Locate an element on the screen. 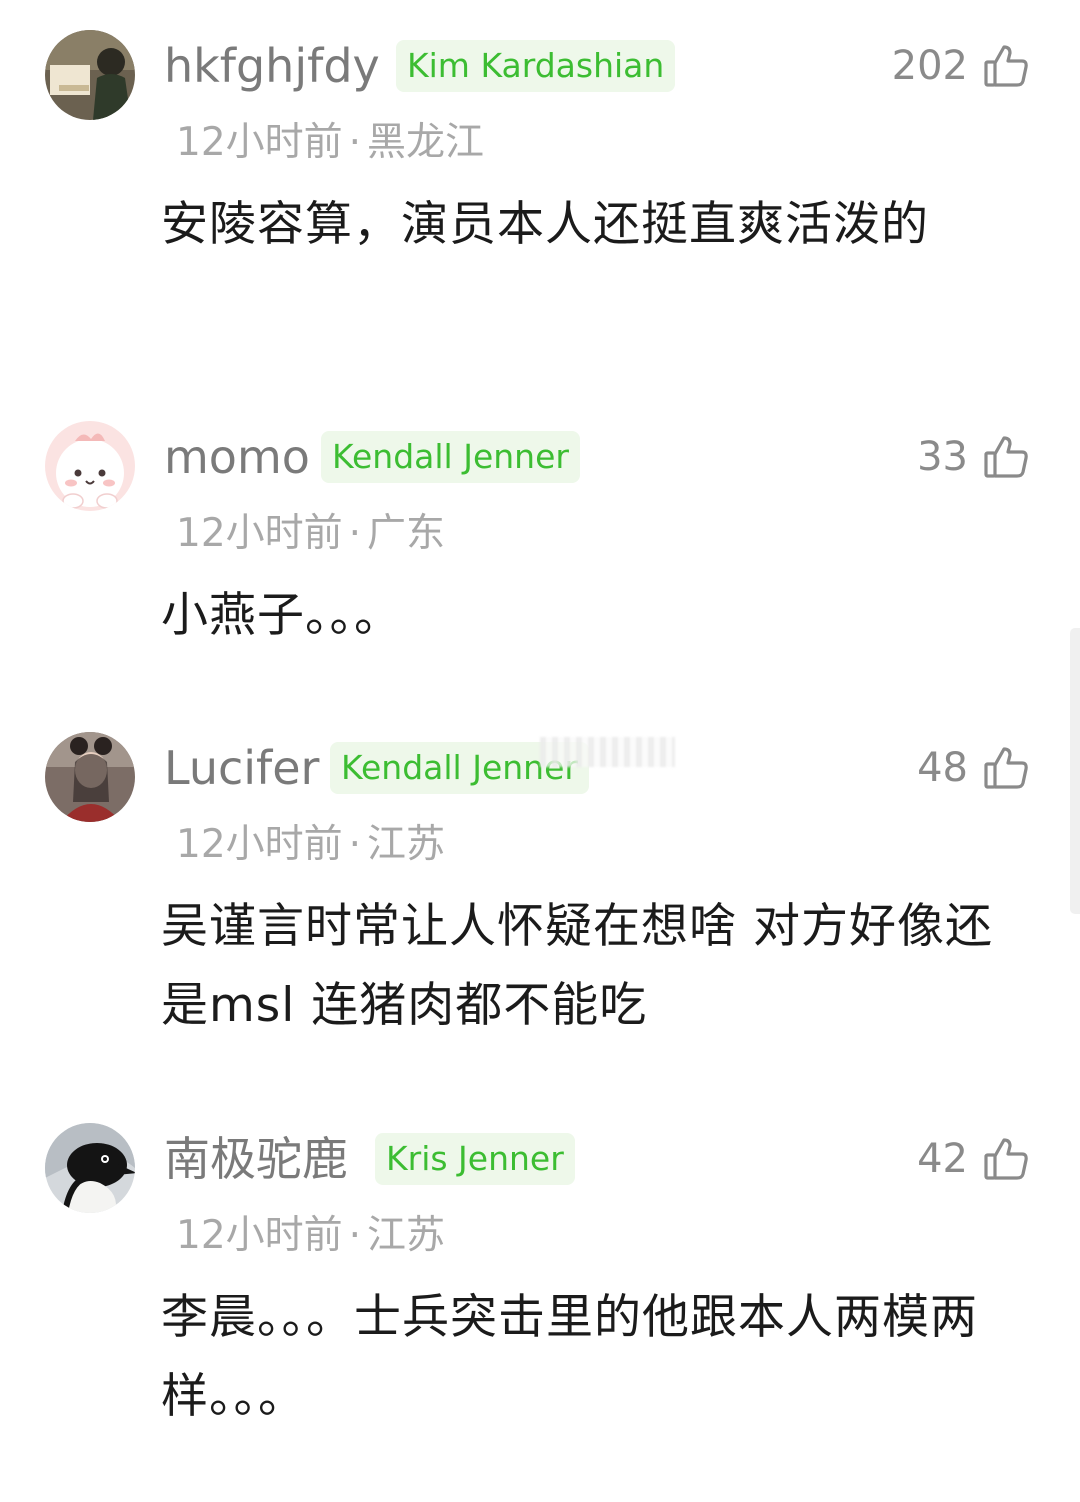  comment-location: 黑龙江 is located at coordinates (426, 142).